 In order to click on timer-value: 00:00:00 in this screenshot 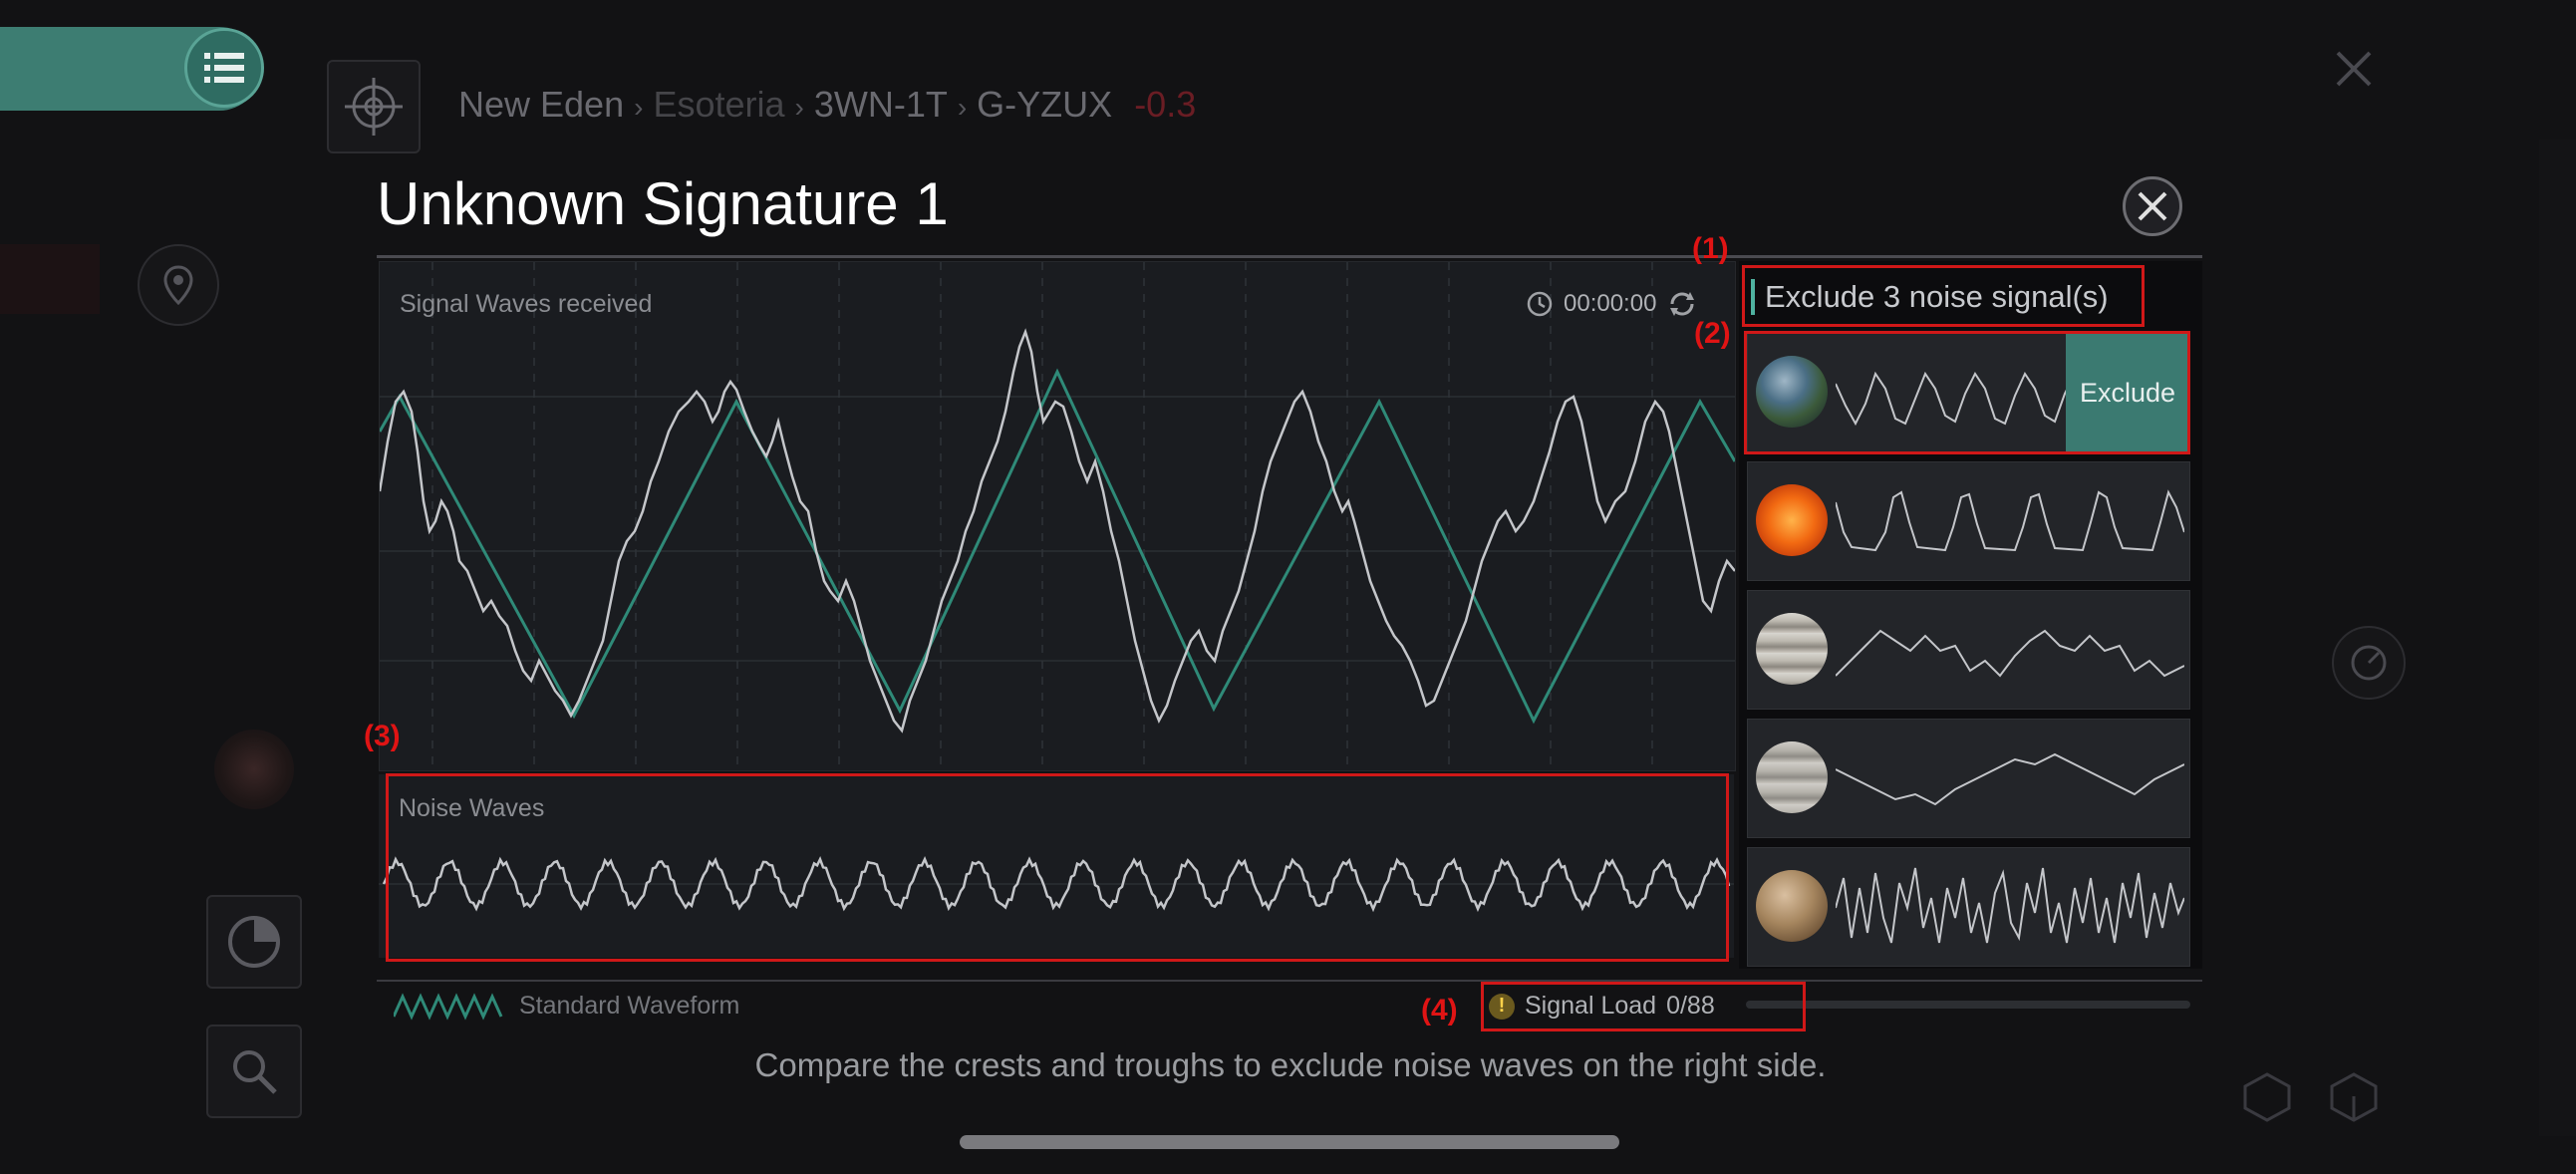, I will do `click(1610, 303)`.